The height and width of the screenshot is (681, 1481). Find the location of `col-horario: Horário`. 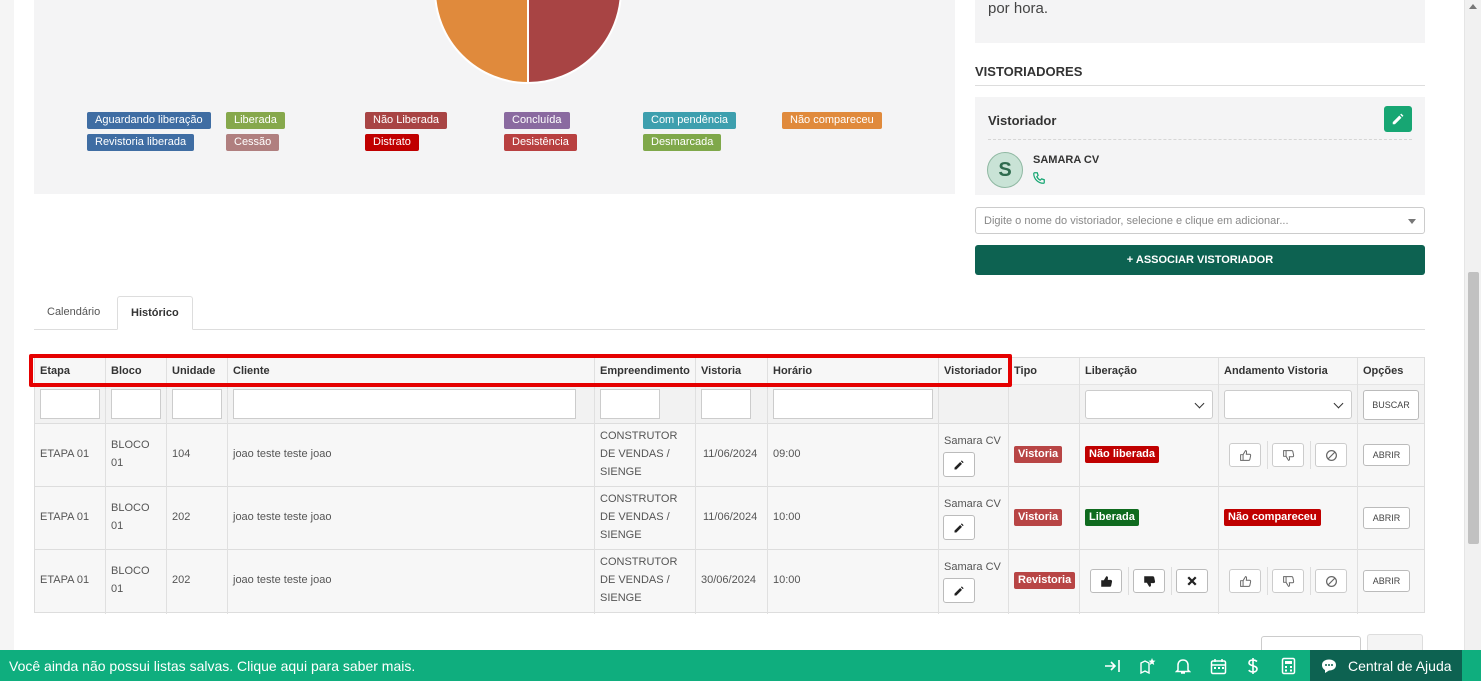

col-horario: Horário is located at coordinates (793, 371).